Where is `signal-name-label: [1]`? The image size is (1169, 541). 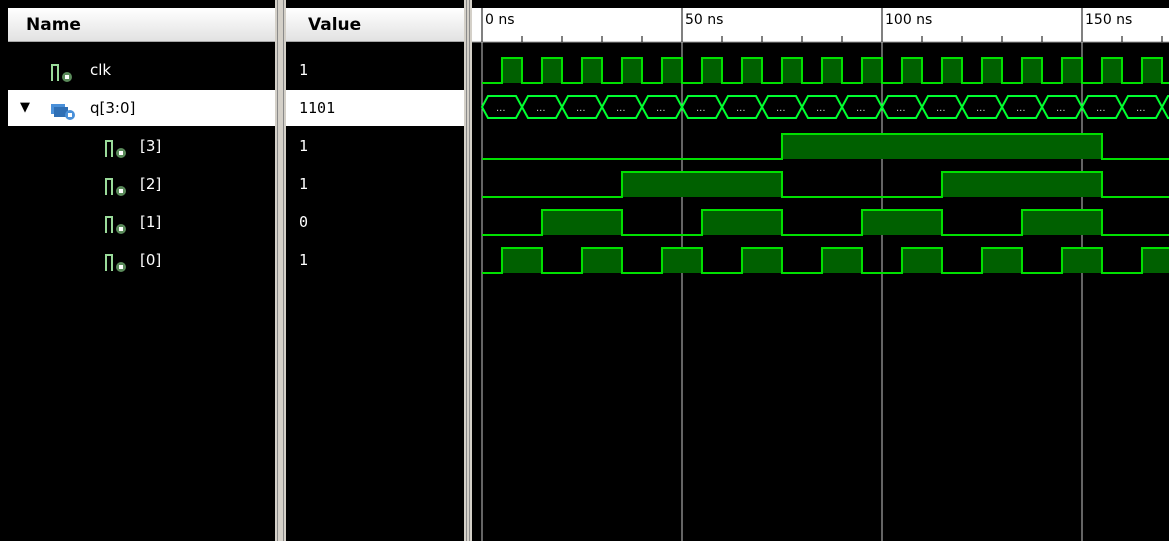 signal-name-label: [1] is located at coordinates (151, 222).